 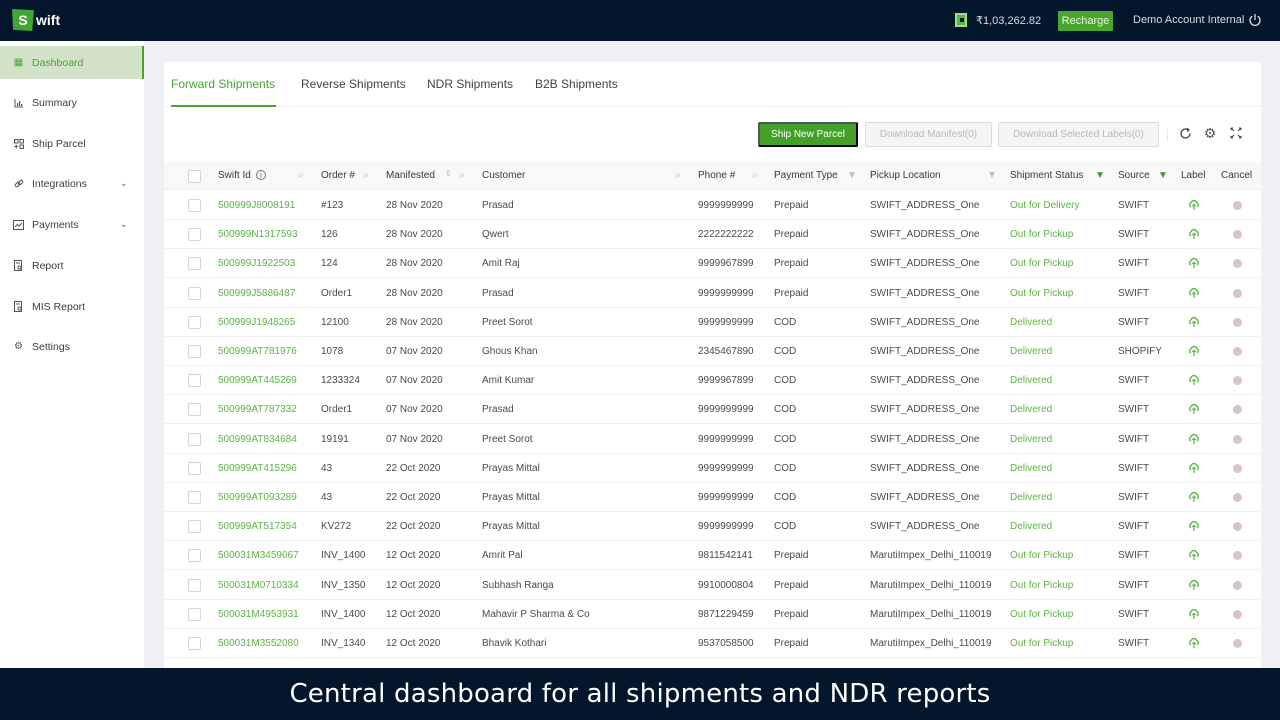 I want to click on column-header-payment-type: Payment Type, so click(x=806, y=175).